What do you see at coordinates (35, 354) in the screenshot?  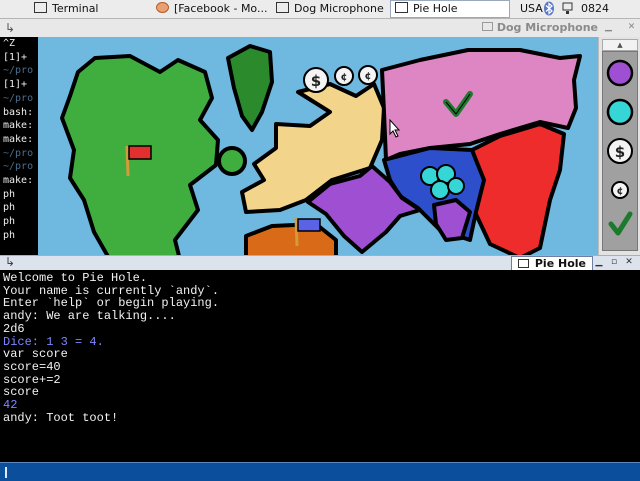 I see `console-line: var score` at bounding box center [35, 354].